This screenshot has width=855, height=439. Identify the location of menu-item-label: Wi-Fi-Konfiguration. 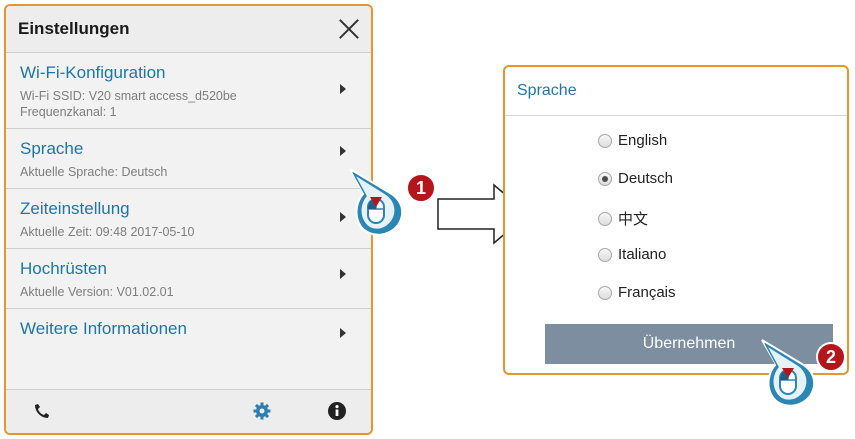
(93, 72).